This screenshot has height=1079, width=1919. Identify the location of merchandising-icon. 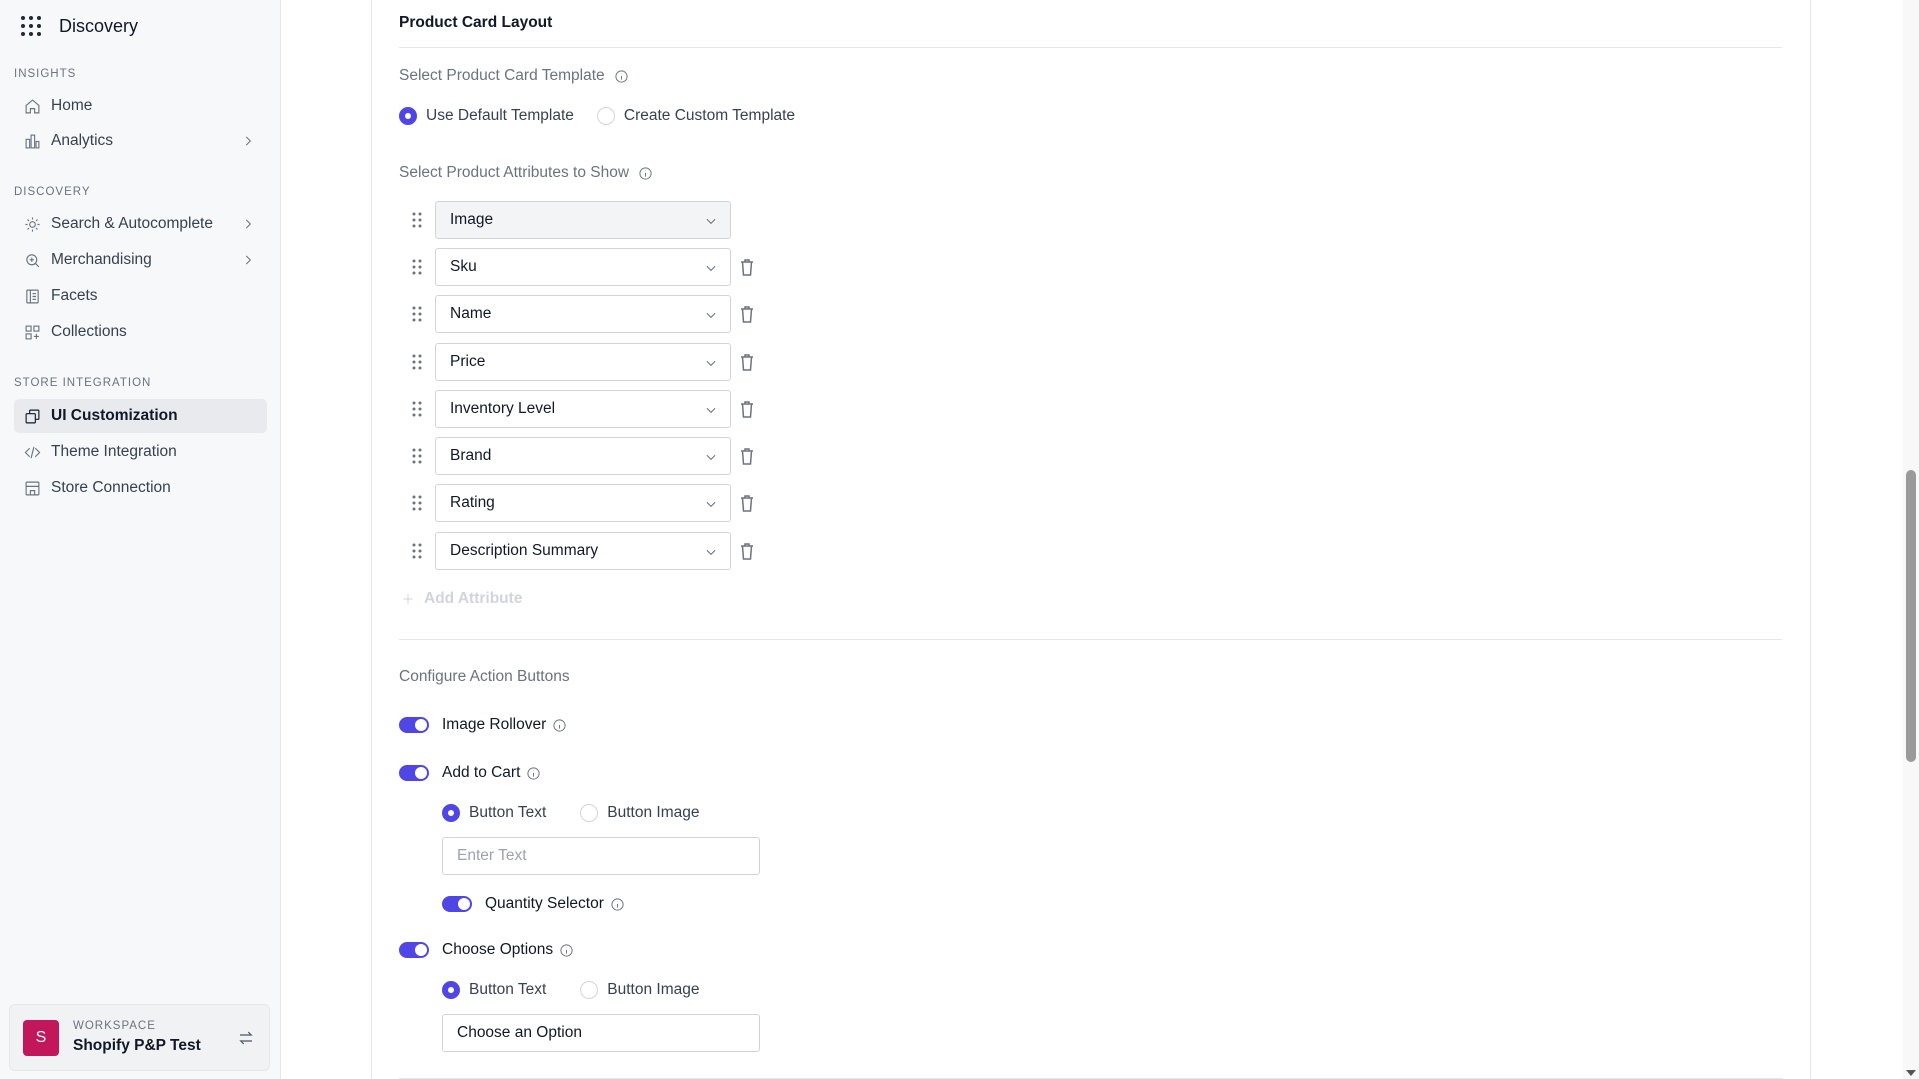
(32, 260).